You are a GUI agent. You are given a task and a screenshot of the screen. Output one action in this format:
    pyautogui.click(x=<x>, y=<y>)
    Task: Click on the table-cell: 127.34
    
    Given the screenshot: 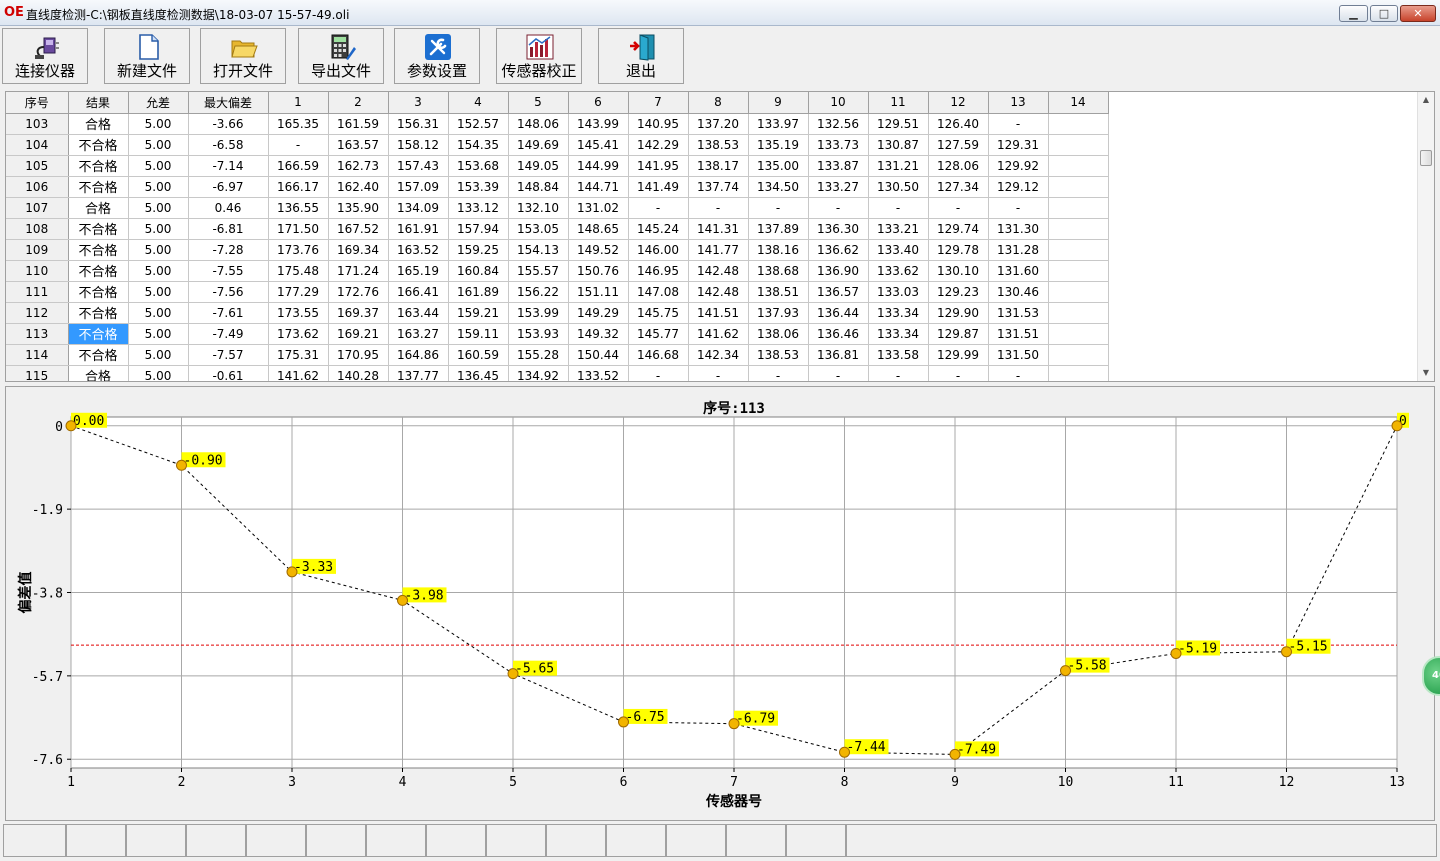 What is the action you would take?
    pyautogui.click(x=958, y=187)
    